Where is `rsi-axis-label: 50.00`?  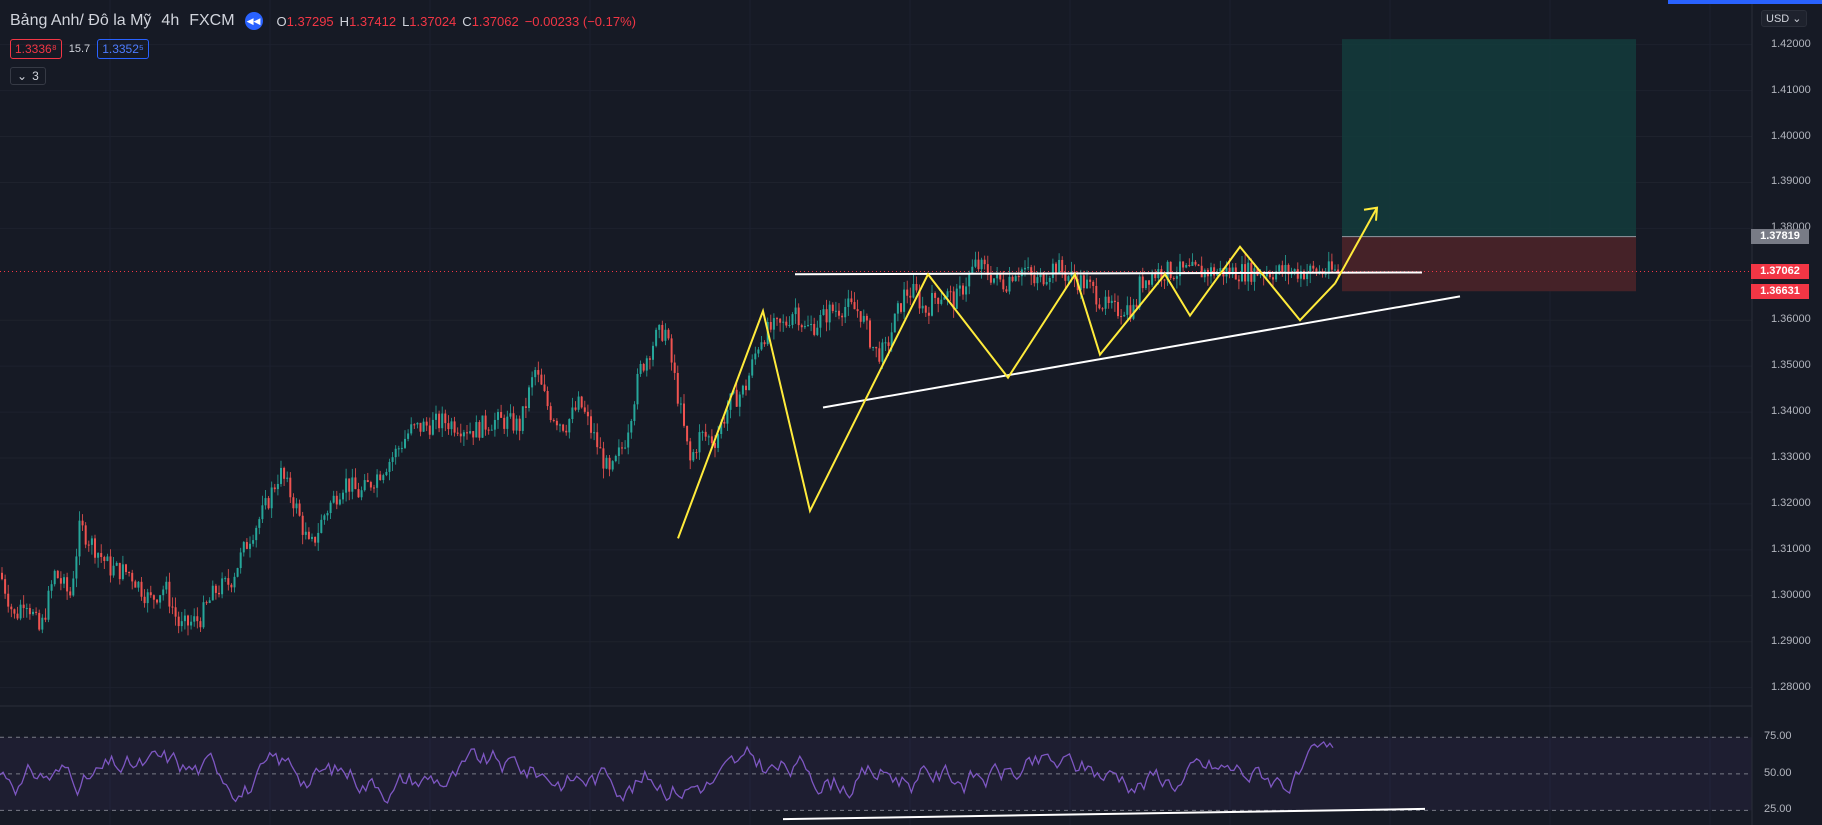
rsi-axis-label: 50.00 is located at coordinates (1778, 772).